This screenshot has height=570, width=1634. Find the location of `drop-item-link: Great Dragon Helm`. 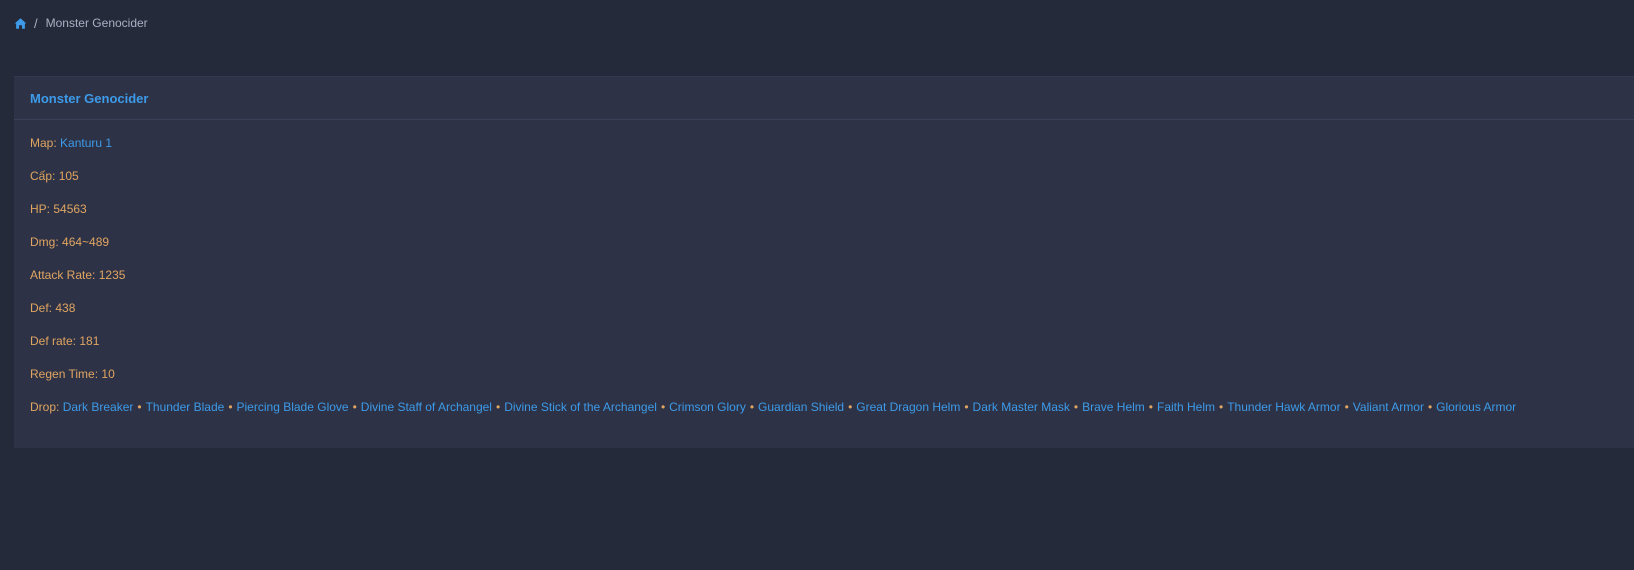

drop-item-link: Great Dragon Helm is located at coordinates (908, 407).